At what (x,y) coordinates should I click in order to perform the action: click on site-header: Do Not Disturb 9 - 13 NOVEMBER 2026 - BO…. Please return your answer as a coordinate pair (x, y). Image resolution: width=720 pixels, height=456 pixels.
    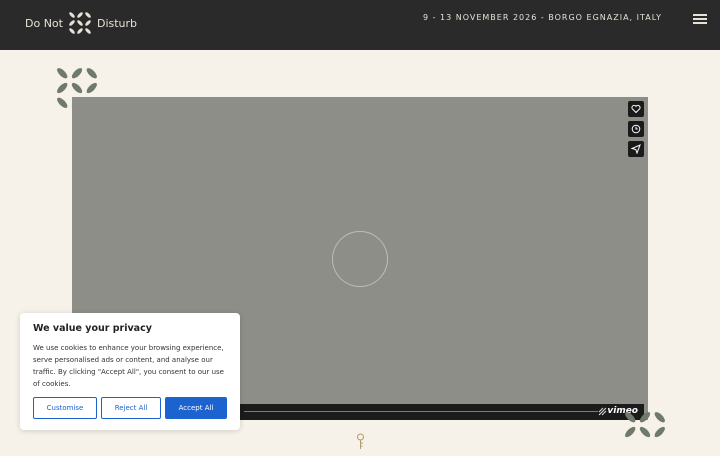
    Looking at the image, I should click on (360, 25).